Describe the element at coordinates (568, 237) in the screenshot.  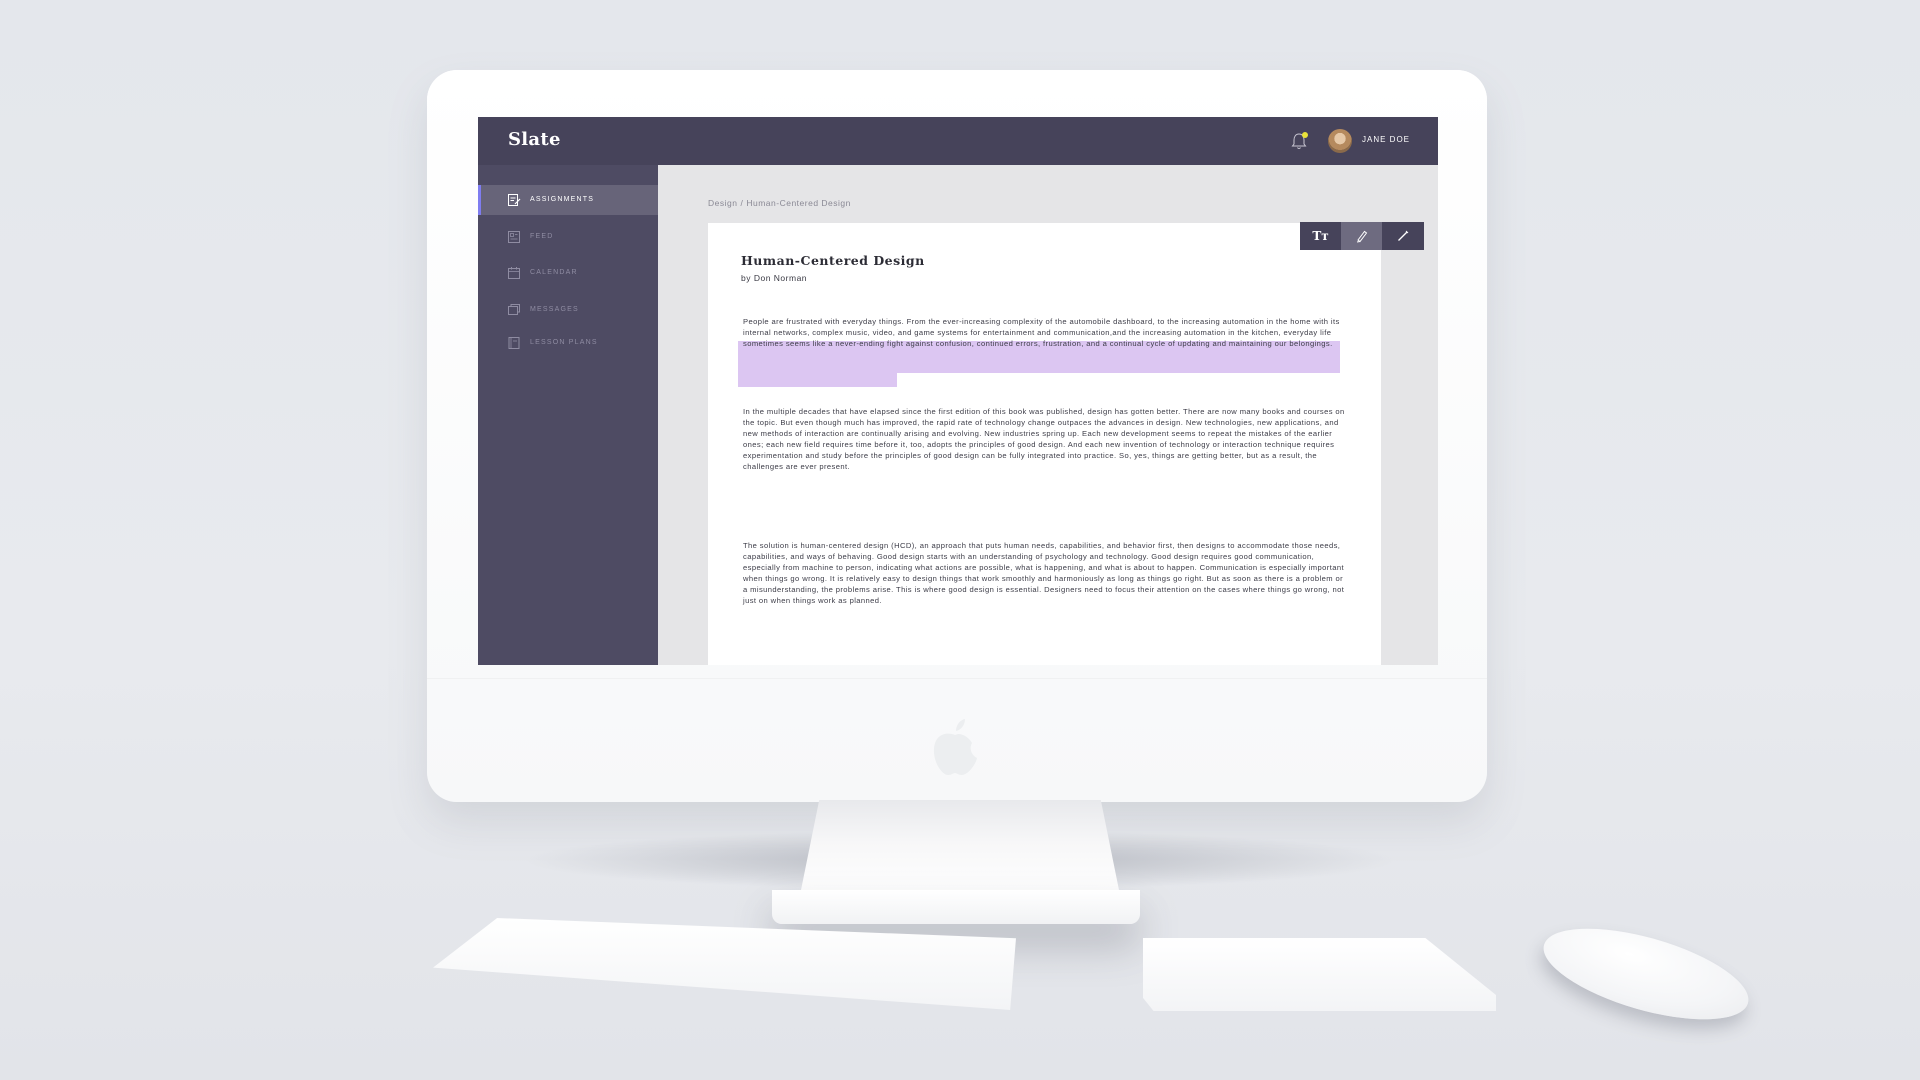
I see `sidebar-item-feed: FEED` at that location.